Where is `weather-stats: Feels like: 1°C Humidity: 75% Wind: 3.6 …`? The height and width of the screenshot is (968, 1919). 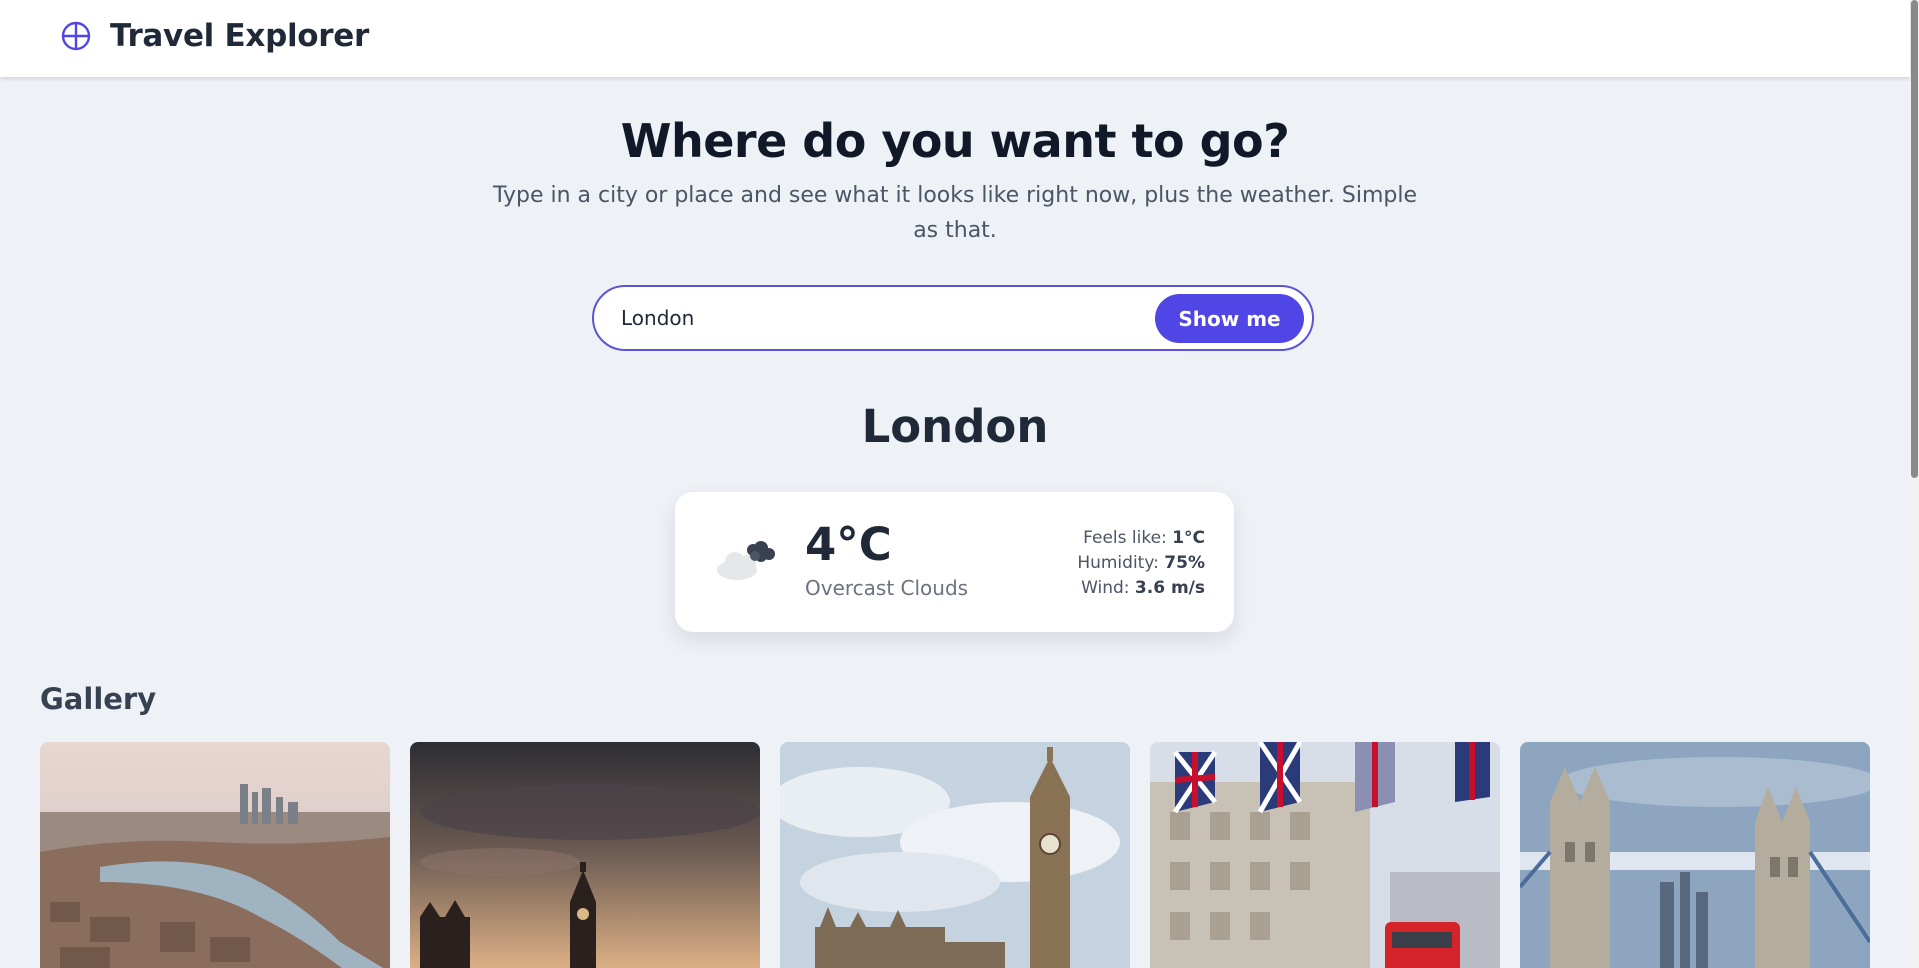 weather-stats: Feels like: 1°C Humidity: 75% Wind: 3.6 … is located at coordinates (1141, 563).